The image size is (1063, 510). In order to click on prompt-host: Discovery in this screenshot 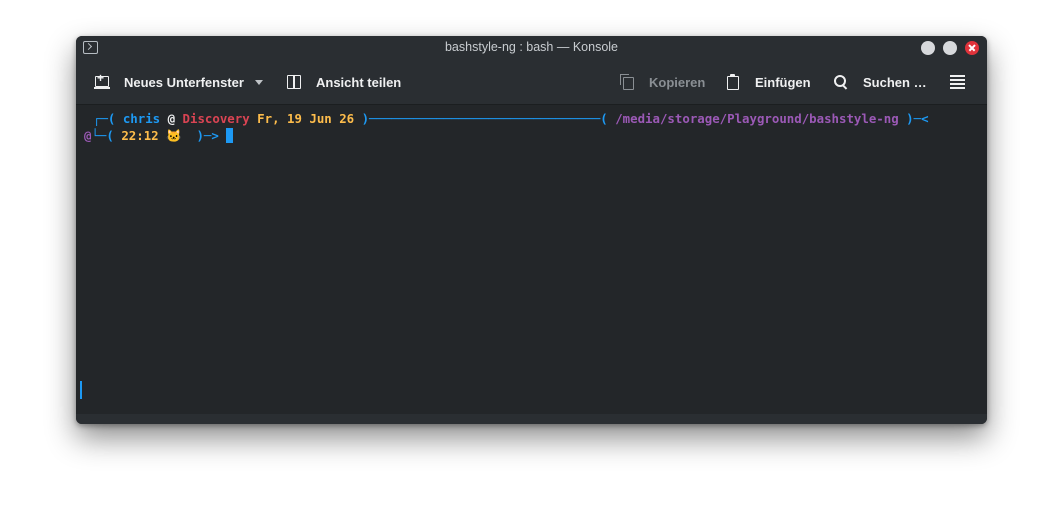, I will do `click(216, 118)`.